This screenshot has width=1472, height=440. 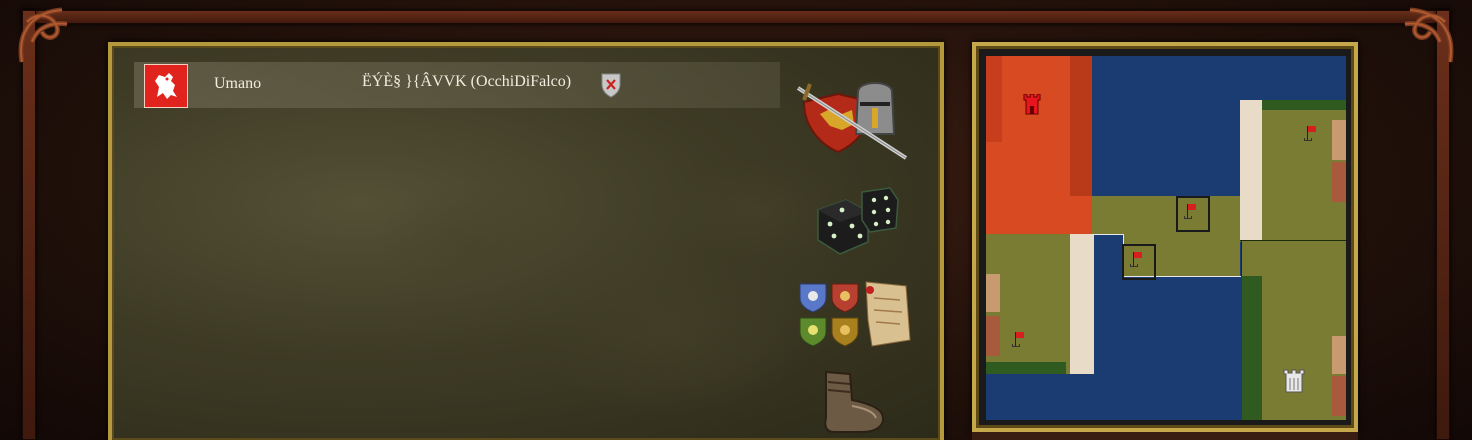 What do you see at coordinates (611, 85) in the screenshot?
I see `team-shield-icon` at bounding box center [611, 85].